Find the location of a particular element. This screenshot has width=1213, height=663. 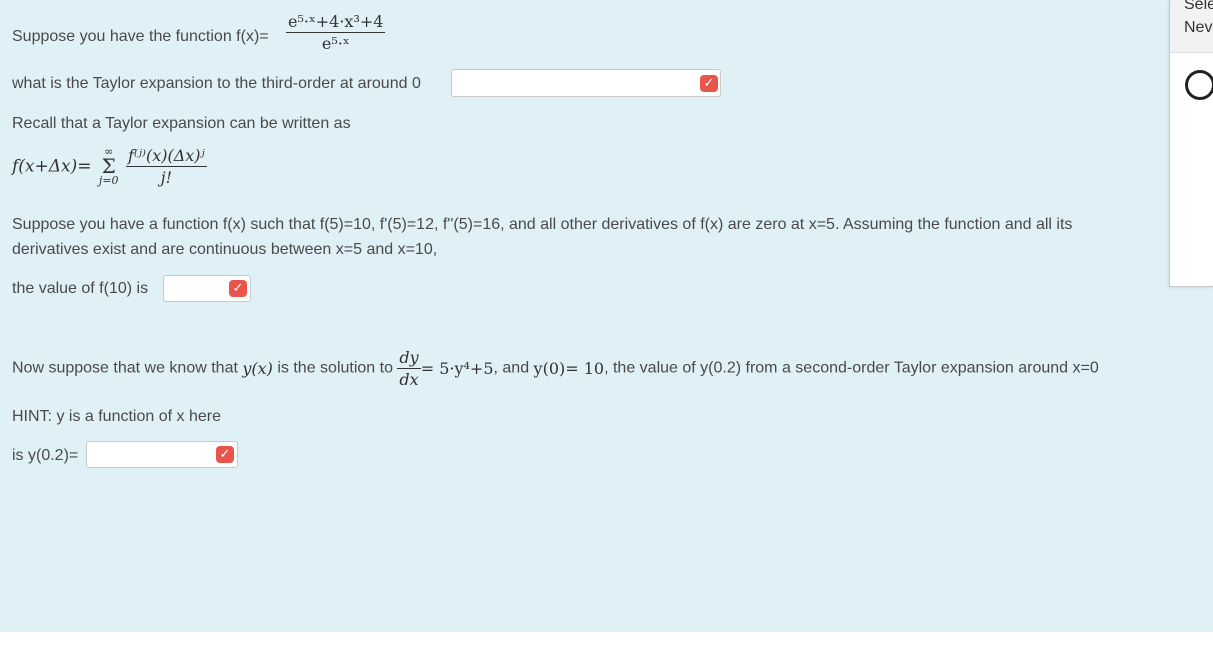

formula-lhs: f(x+Δx)= is located at coordinates (52, 166).